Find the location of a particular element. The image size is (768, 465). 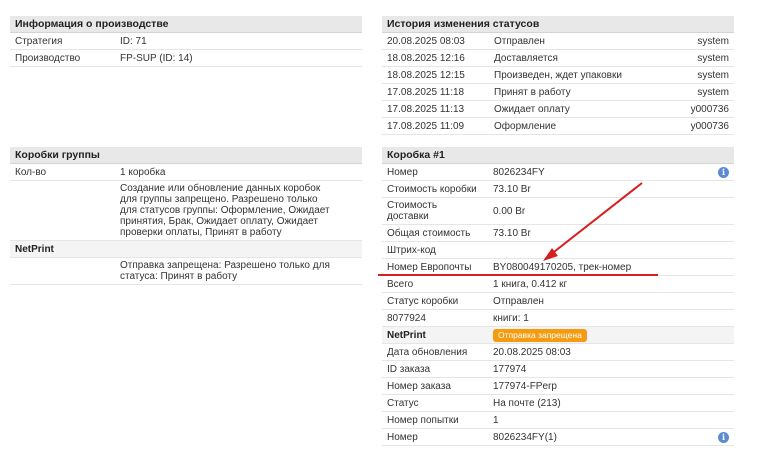

table-row: Номер 8026234FY i is located at coordinates (558, 172).